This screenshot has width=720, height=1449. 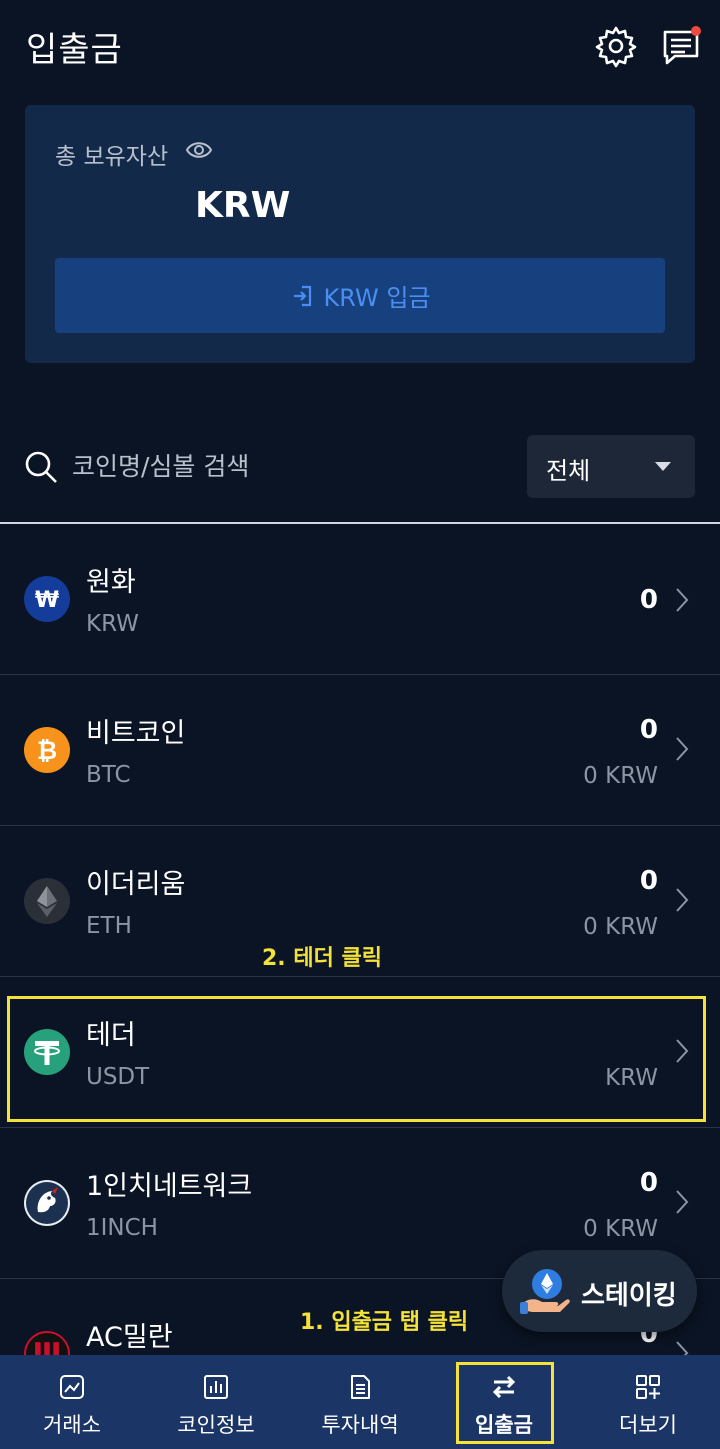 I want to click on coin-krw-value: KRW, so click(x=631, y=1078).